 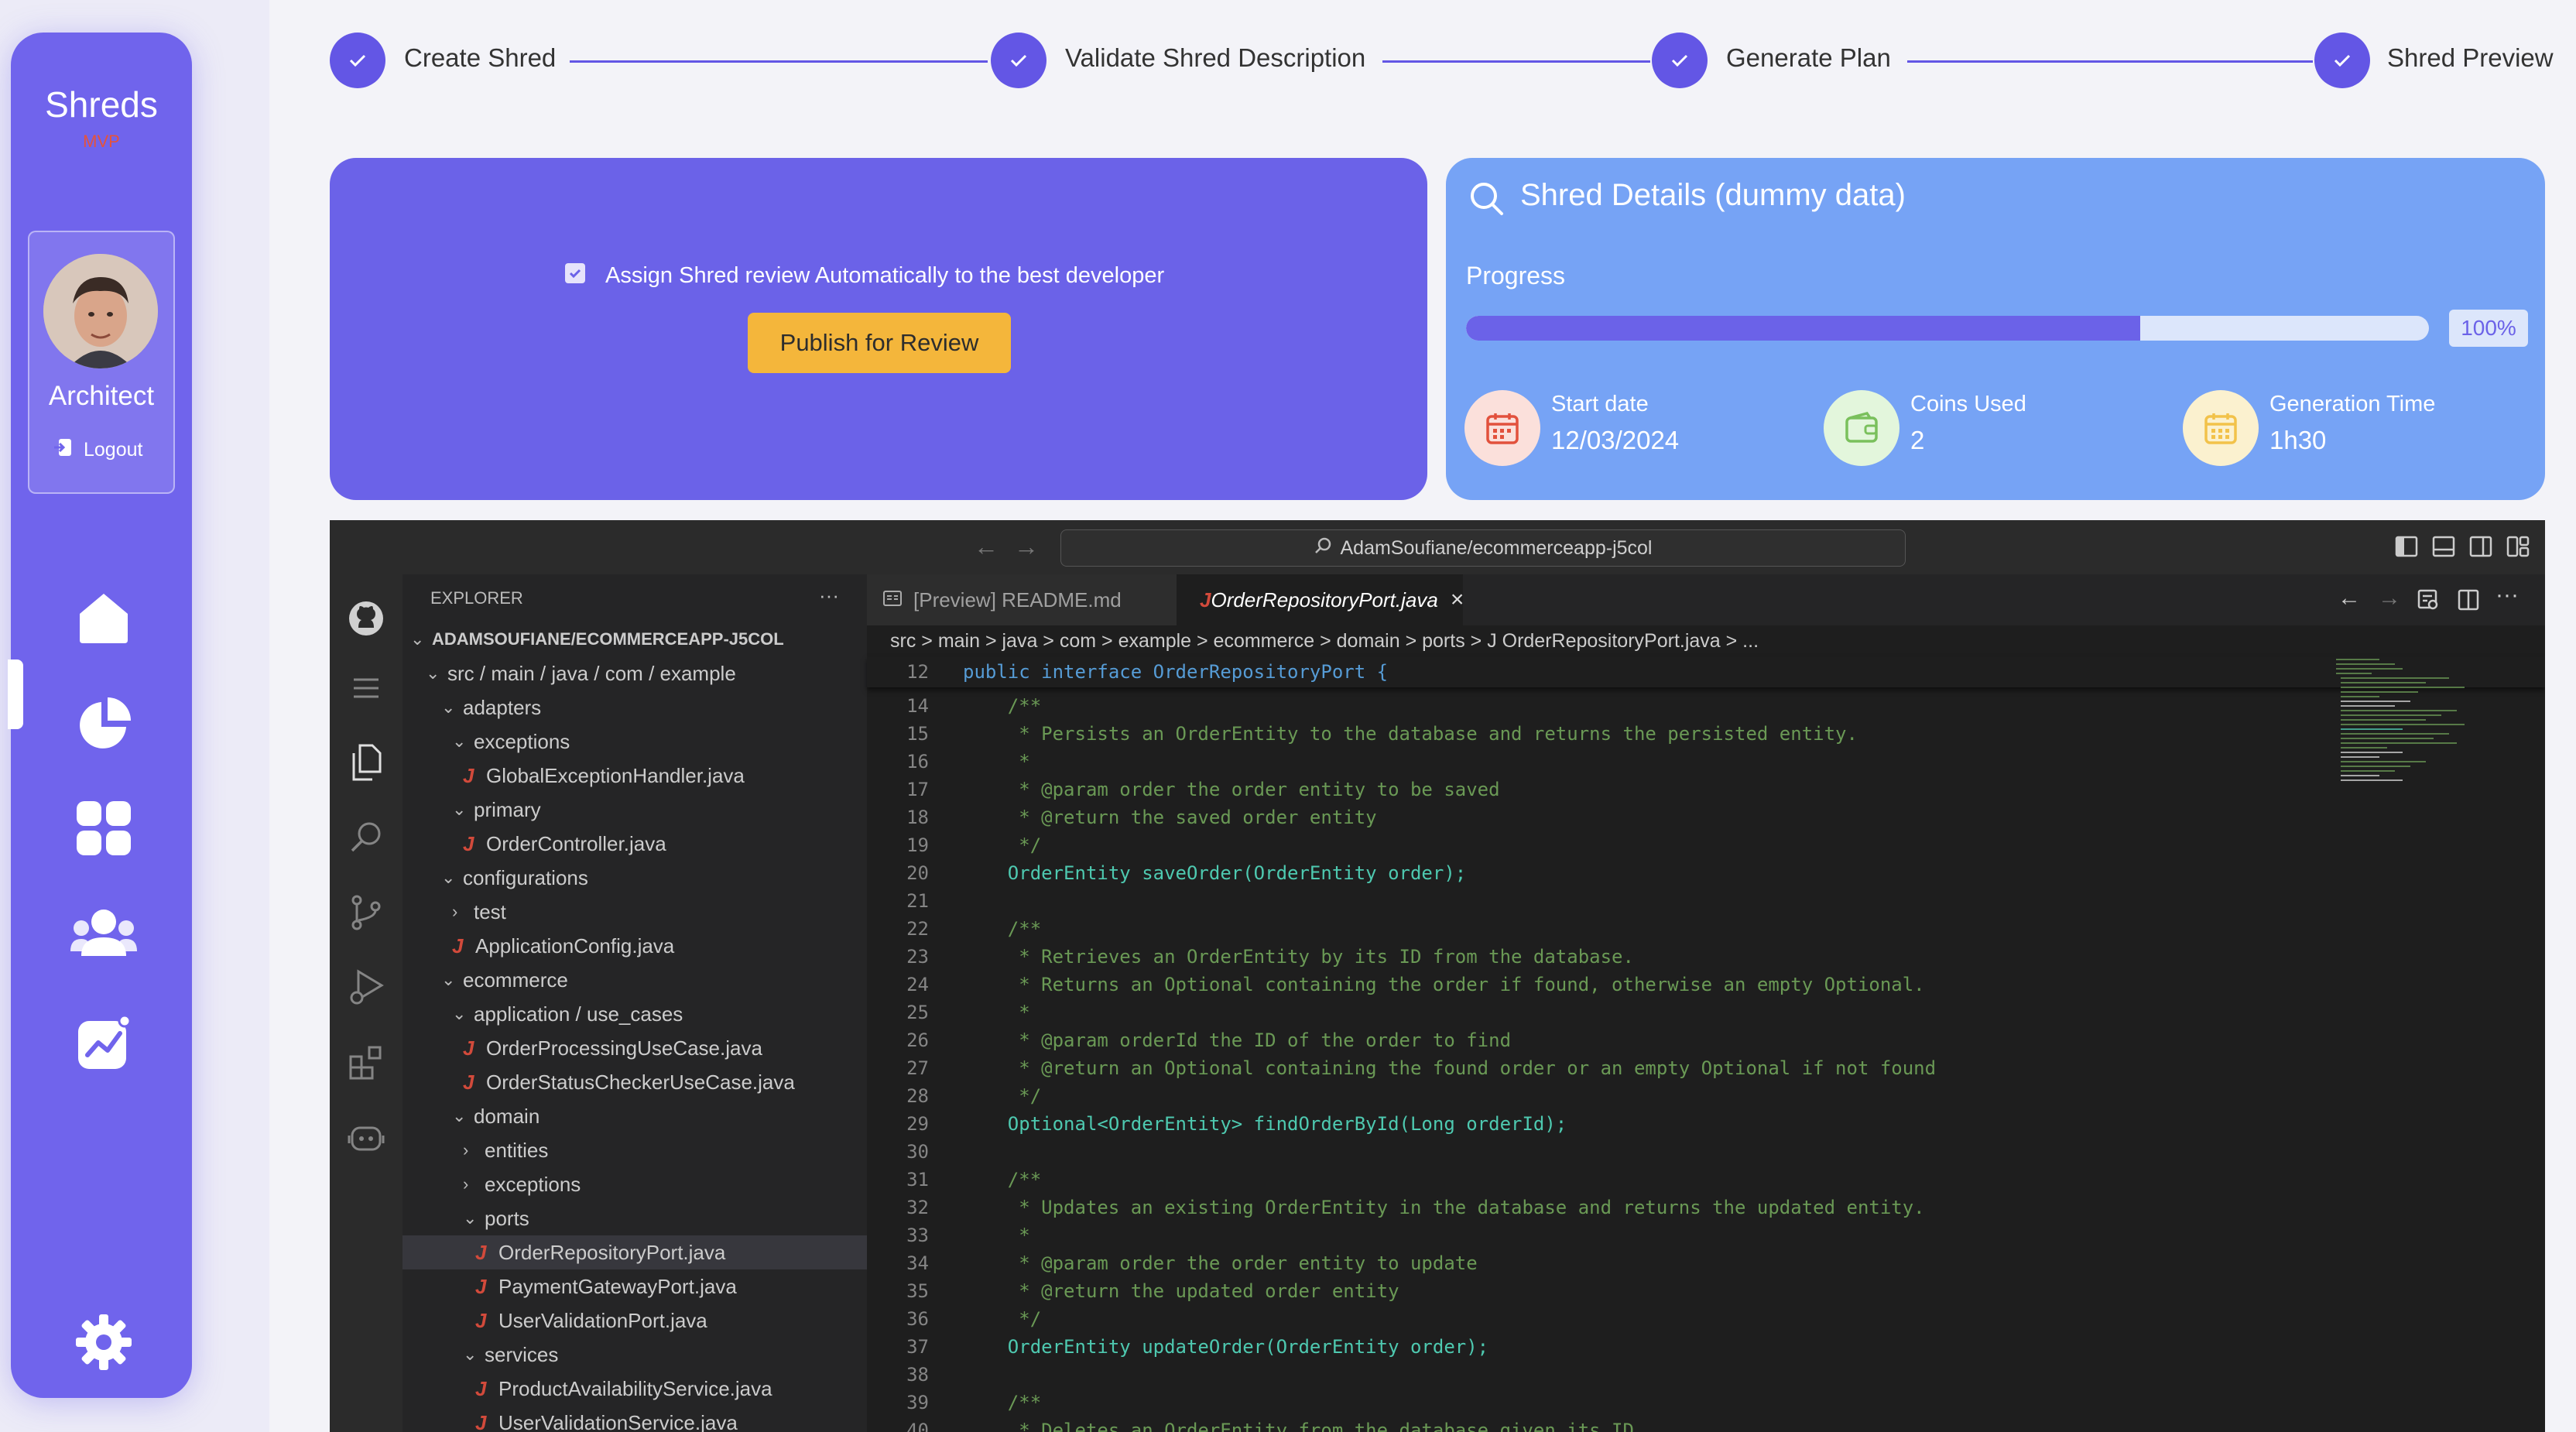 I want to click on open-preview-icon, so click(x=2428, y=601).